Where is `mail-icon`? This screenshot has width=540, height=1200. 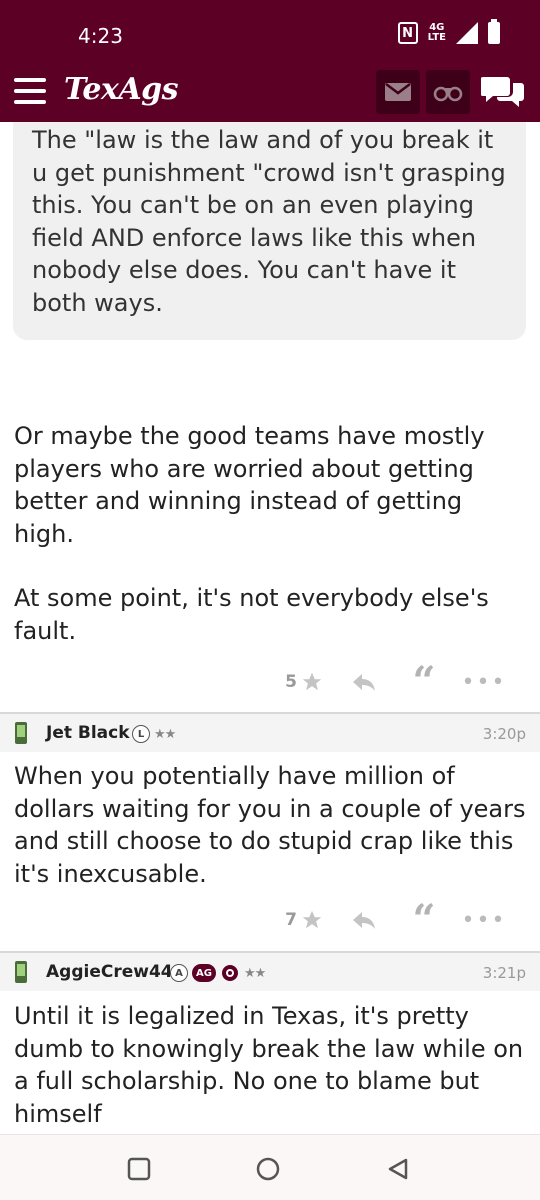 mail-icon is located at coordinates (398, 92).